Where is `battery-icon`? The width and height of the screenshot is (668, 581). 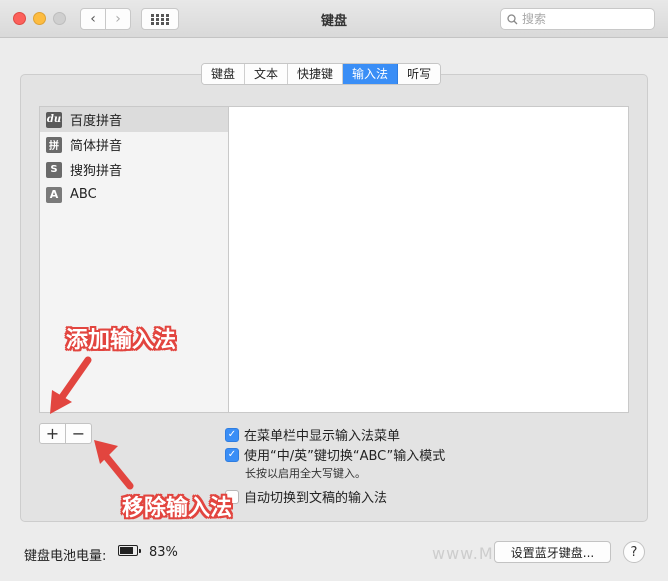 battery-icon is located at coordinates (129, 550).